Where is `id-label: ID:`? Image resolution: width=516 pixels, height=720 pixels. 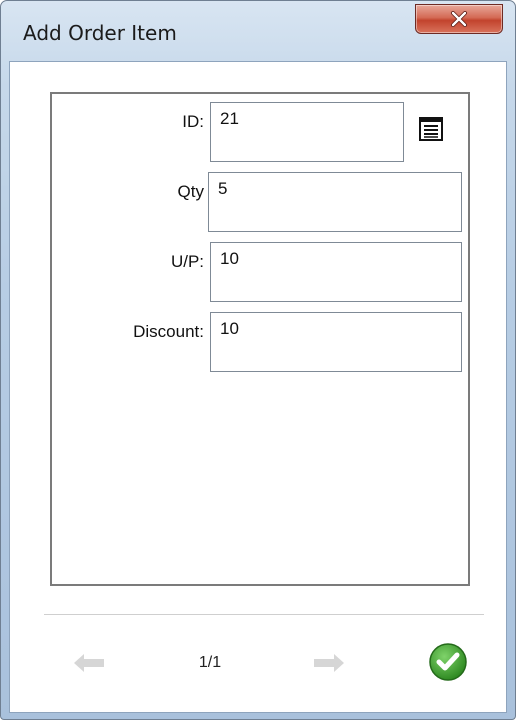 id-label: ID: is located at coordinates (193, 121).